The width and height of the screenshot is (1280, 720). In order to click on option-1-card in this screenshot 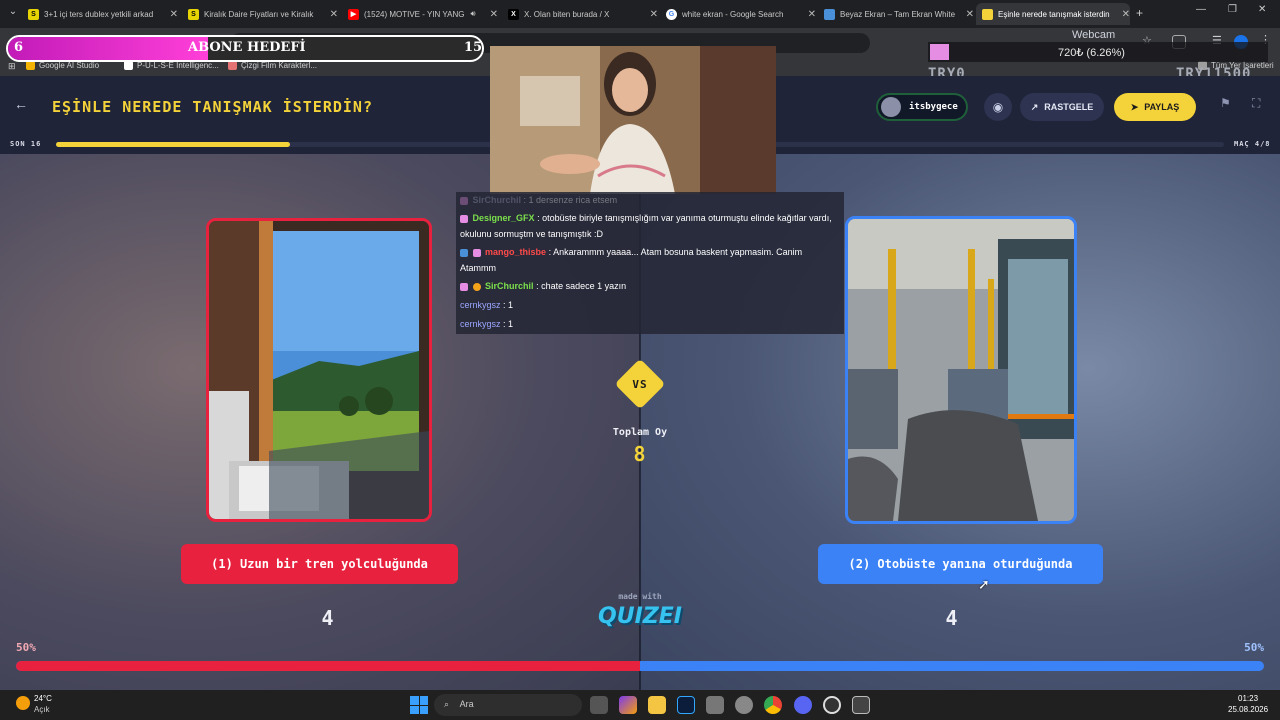, I will do `click(319, 370)`.